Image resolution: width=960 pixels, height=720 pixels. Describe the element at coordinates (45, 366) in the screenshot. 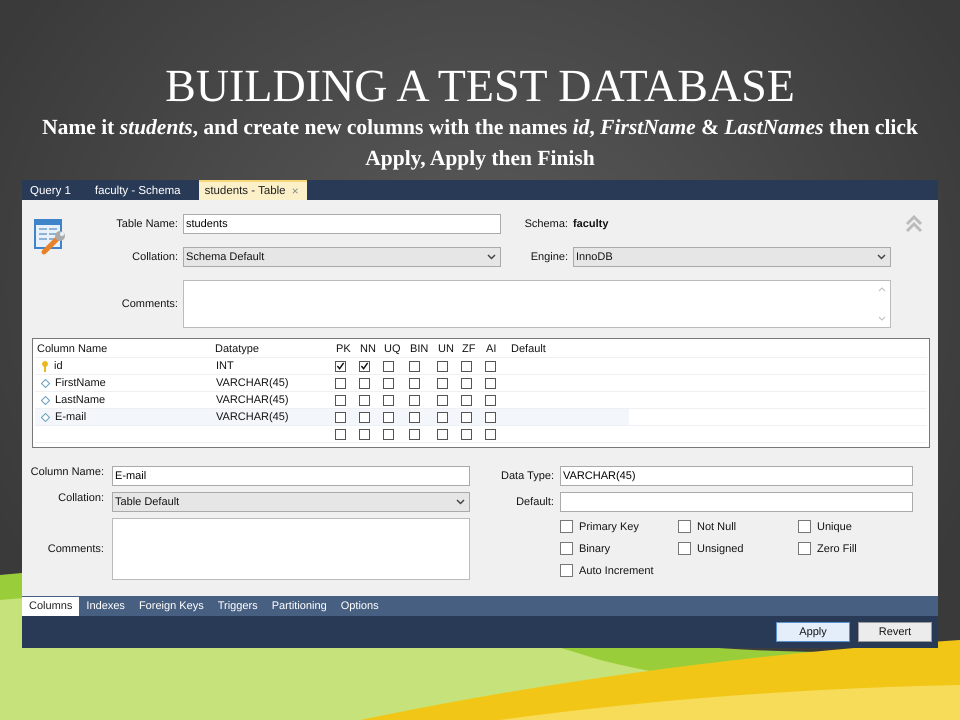

I see `key-icon` at that location.